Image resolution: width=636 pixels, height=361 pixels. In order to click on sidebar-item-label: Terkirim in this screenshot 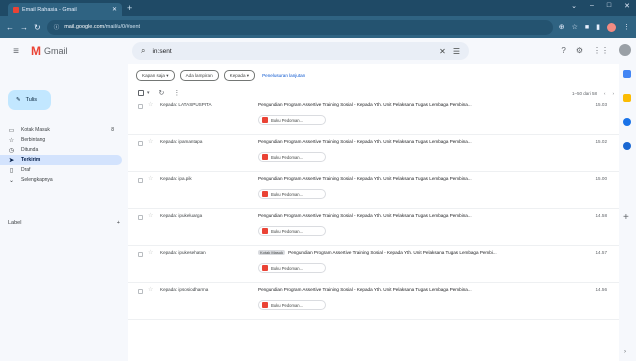, I will do `click(31, 160)`.